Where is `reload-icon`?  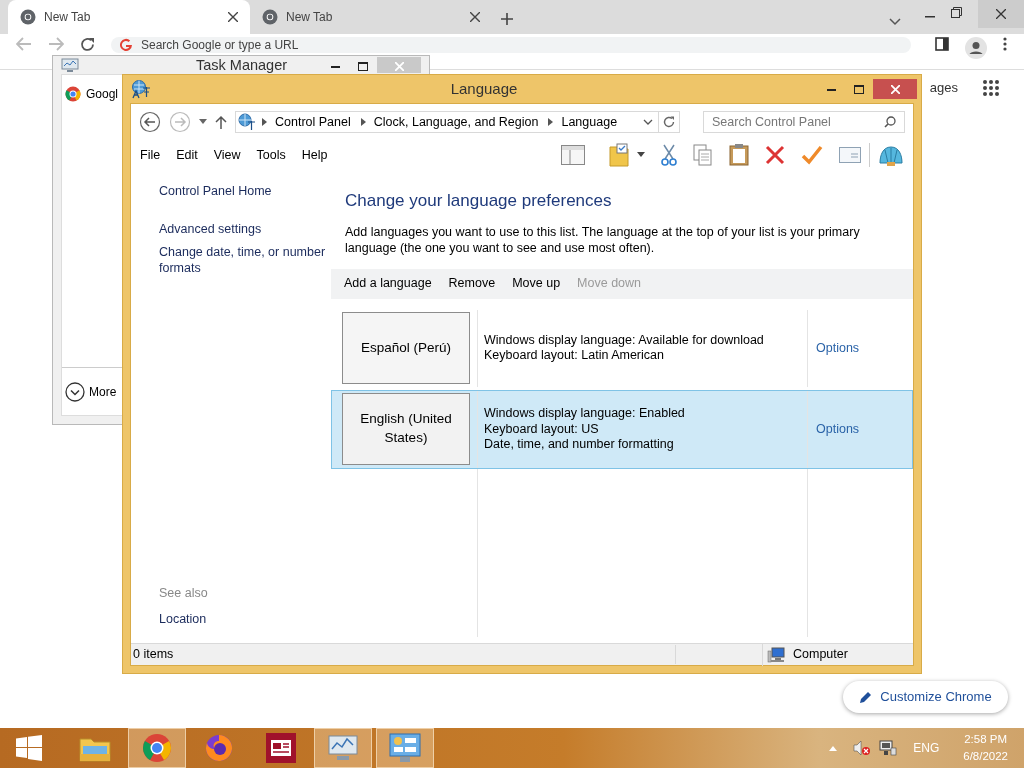 reload-icon is located at coordinates (87, 44).